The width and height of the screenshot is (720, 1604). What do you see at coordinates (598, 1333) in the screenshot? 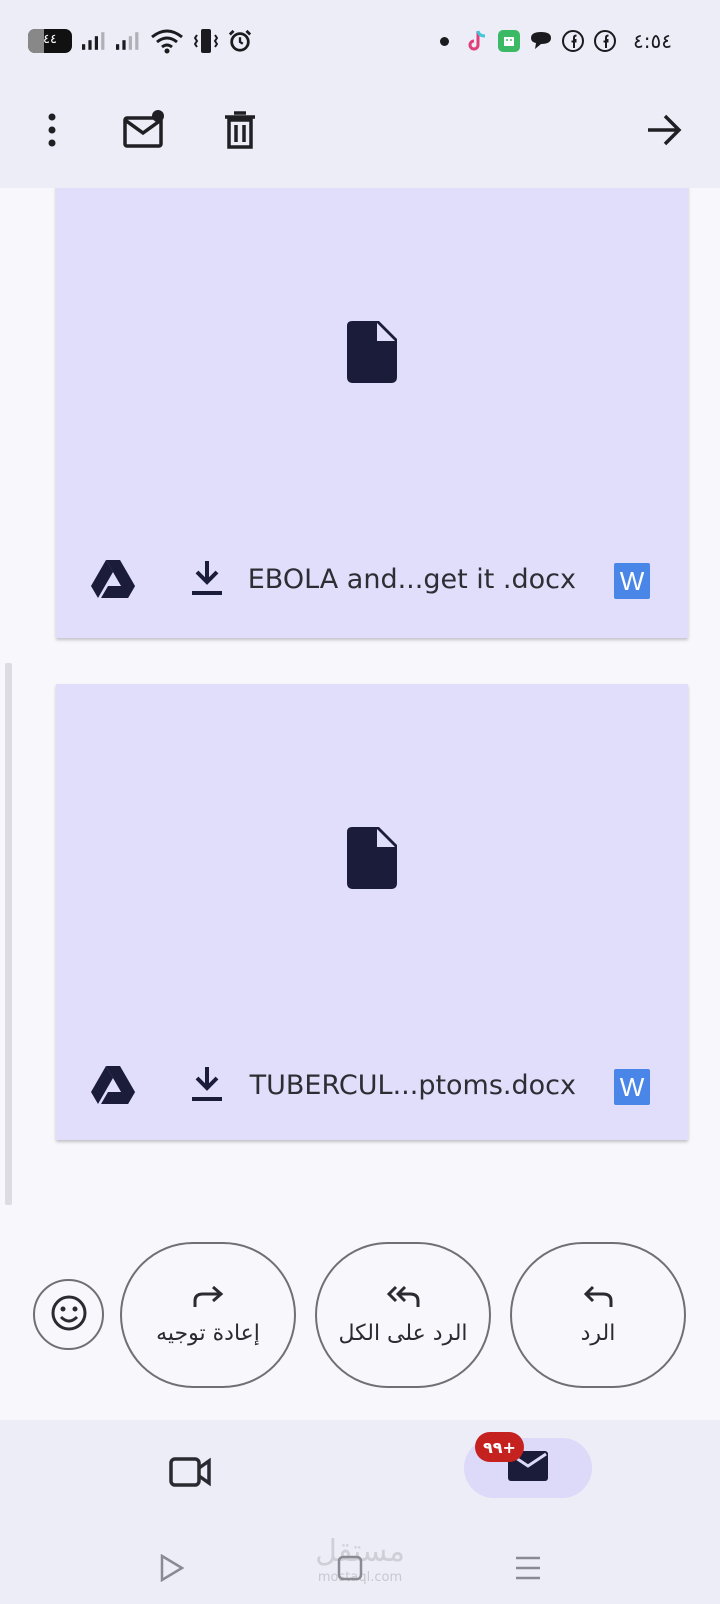
I see `reply-label: الرد` at bounding box center [598, 1333].